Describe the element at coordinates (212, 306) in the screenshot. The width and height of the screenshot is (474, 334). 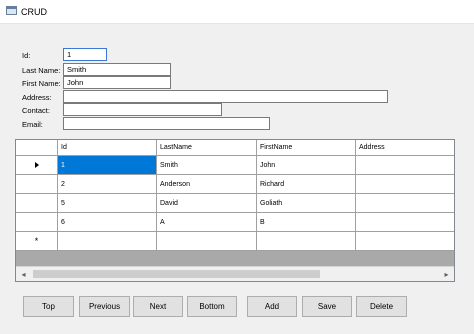
I see `bottom-button: Bottom` at that location.